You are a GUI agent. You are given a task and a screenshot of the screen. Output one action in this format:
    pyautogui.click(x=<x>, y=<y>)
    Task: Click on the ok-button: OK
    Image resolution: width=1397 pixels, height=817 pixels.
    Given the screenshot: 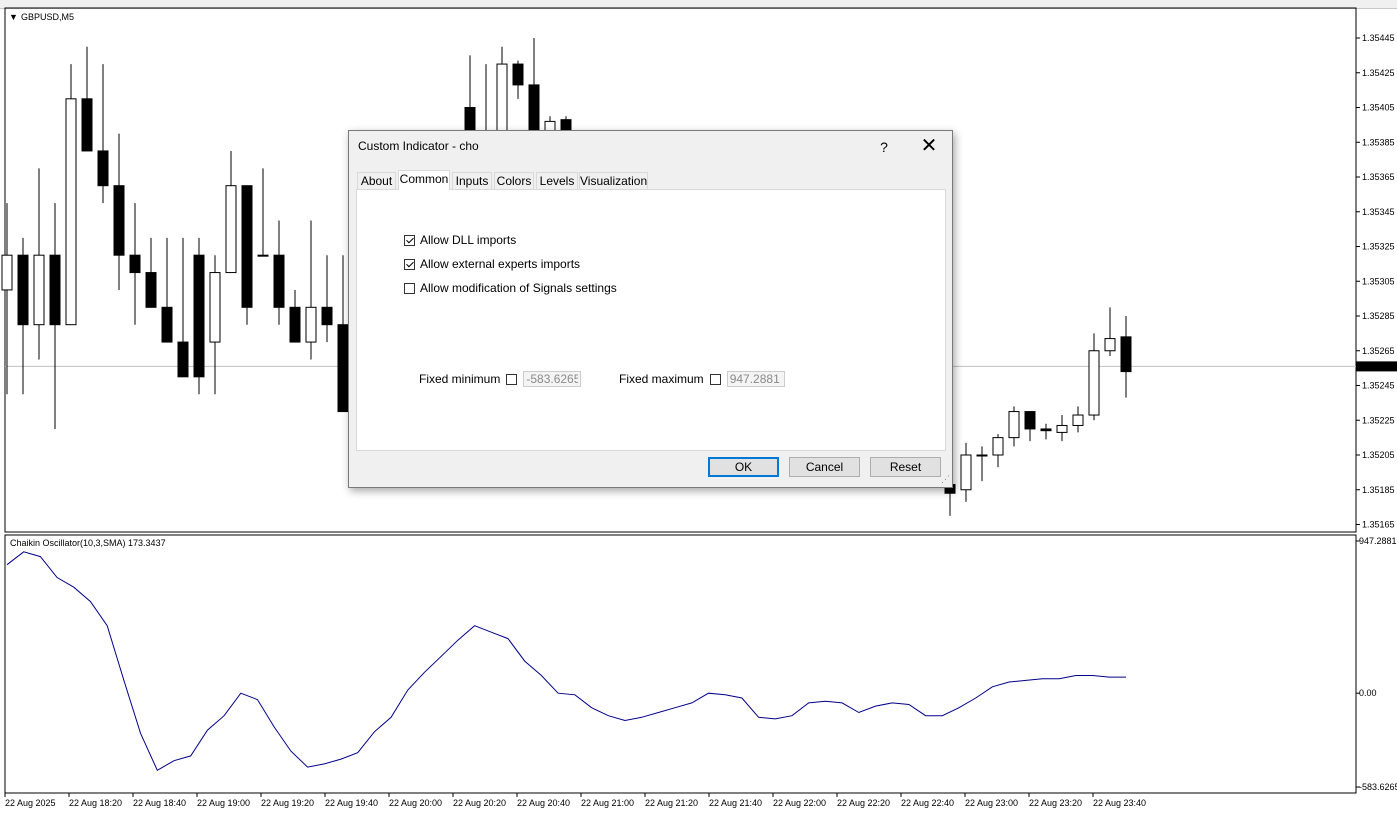 What is the action you would take?
    pyautogui.click(x=743, y=467)
    